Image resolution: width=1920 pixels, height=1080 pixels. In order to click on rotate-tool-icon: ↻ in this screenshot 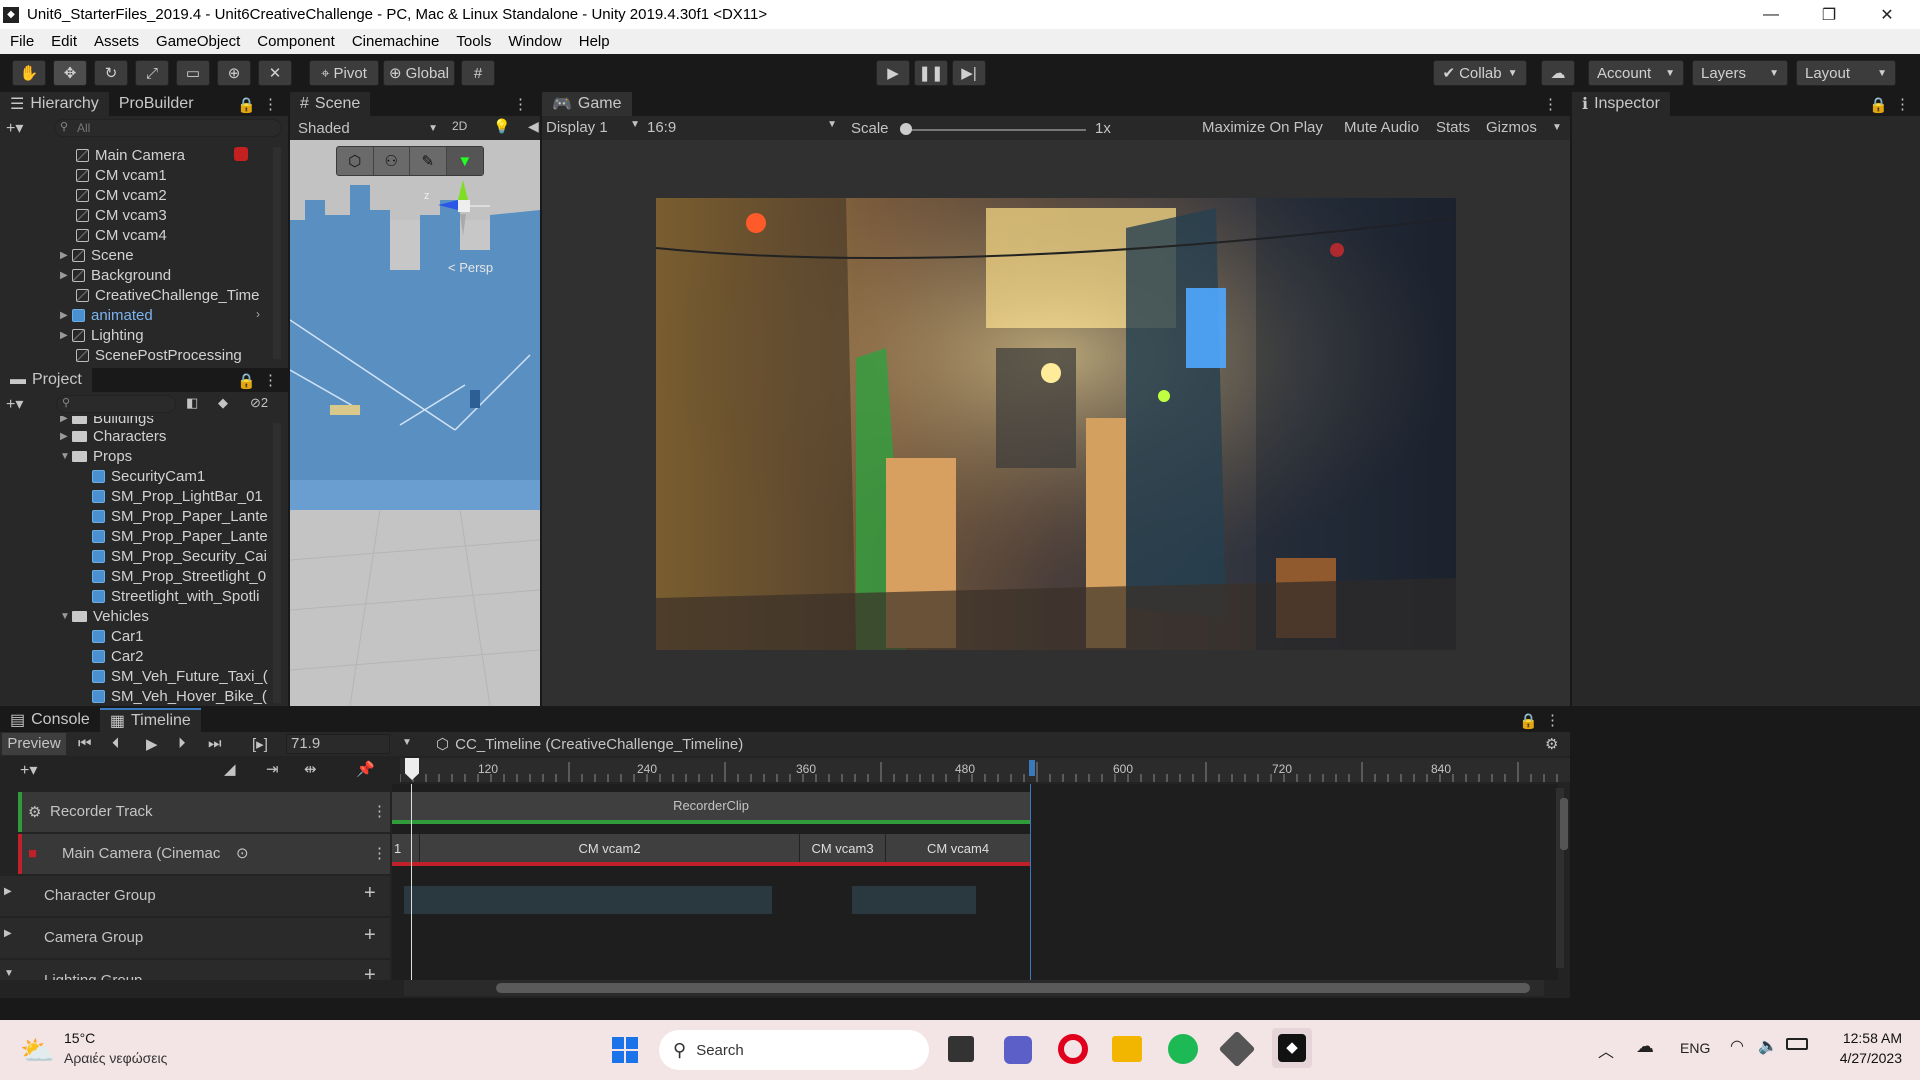, I will do `click(111, 73)`.